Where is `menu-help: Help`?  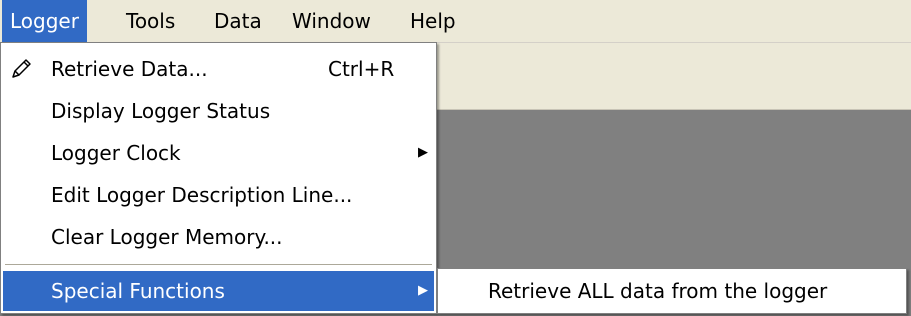
menu-help: Help is located at coordinates (433, 21).